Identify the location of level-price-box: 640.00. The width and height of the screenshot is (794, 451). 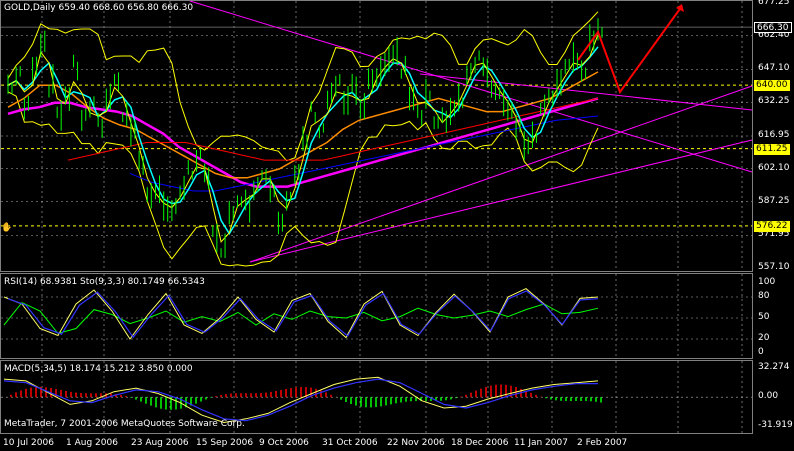
(772, 86).